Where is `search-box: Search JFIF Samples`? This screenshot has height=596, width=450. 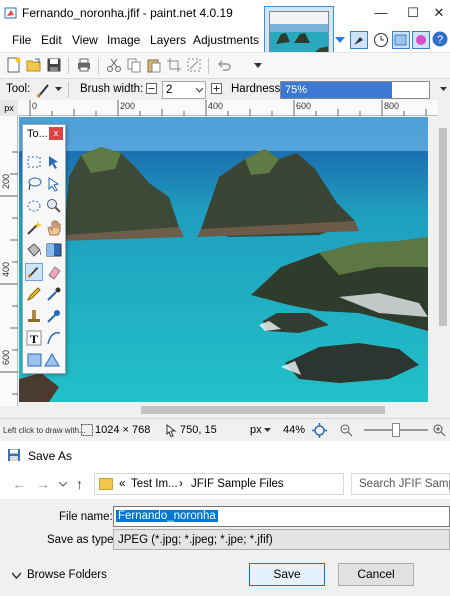 search-box: Search JFIF Samples is located at coordinates (400, 484).